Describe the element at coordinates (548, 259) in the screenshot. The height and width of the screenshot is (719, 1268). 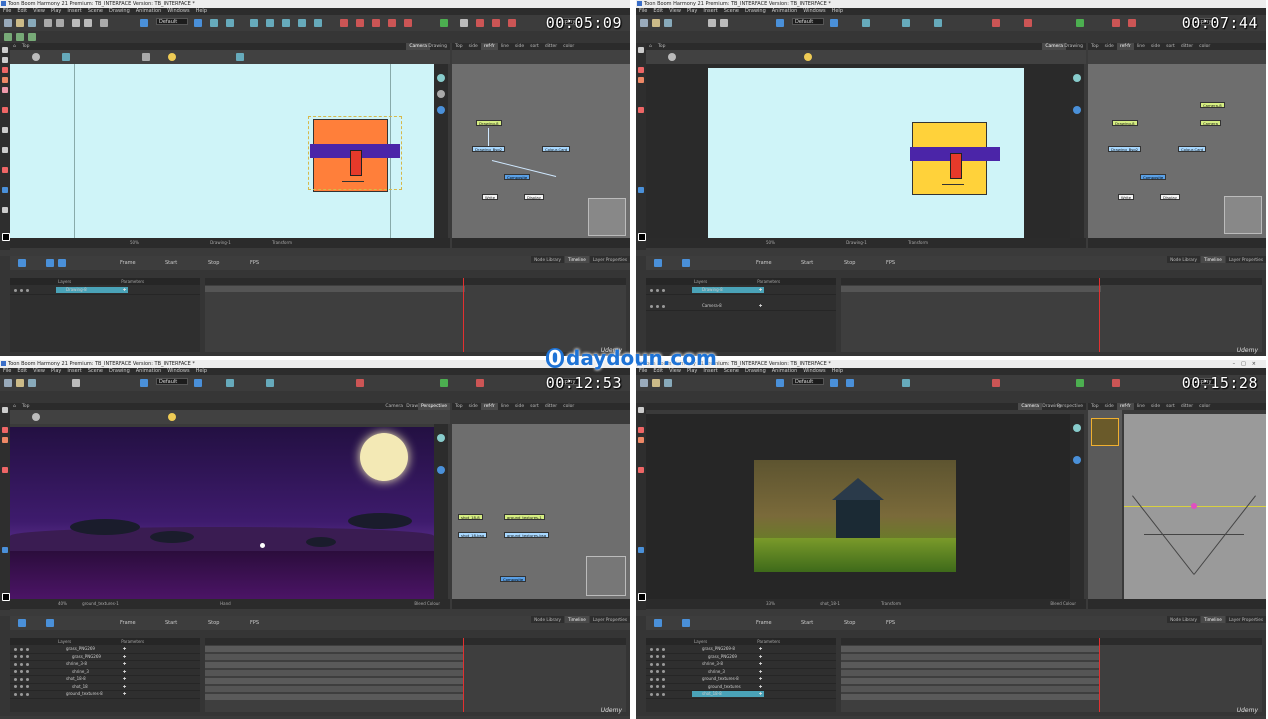
I see `tab-node-library: Node Library` at that location.